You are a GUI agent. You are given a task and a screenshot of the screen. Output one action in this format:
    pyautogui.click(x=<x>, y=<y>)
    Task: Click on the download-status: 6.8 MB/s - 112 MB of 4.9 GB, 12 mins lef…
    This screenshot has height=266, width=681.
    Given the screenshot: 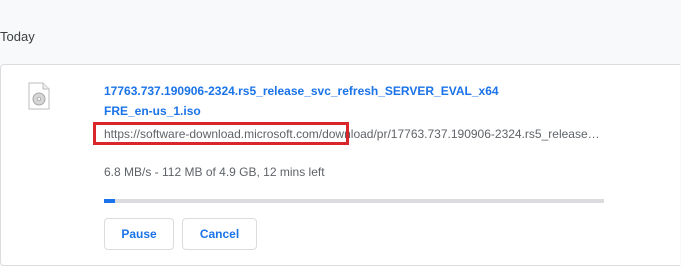 What is the action you would take?
    pyautogui.click(x=214, y=172)
    